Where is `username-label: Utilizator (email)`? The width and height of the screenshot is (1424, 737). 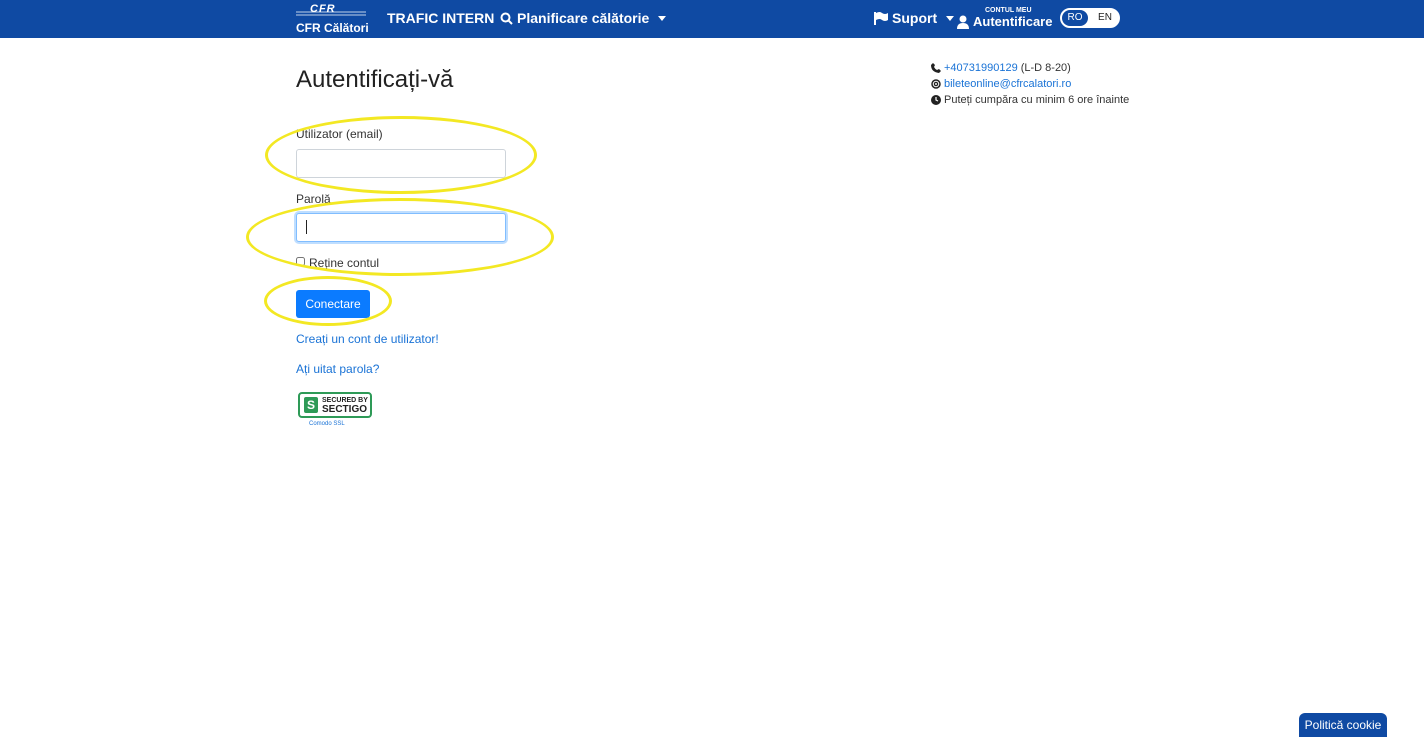 username-label: Utilizator (email) is located at coordinates (339, 134).